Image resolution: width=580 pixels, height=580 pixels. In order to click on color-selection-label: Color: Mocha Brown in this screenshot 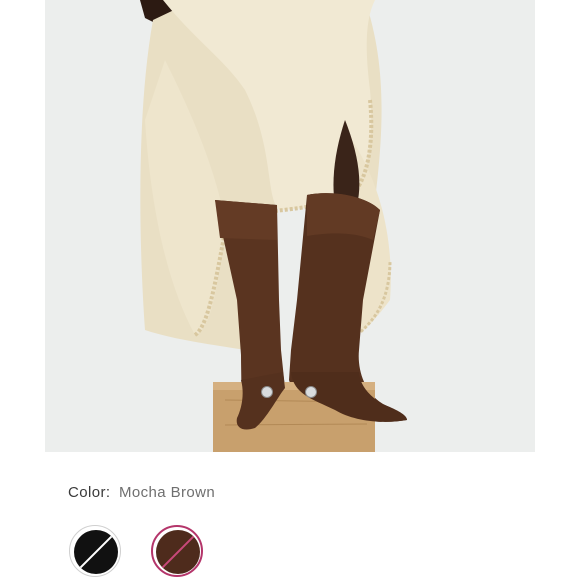, I will do `click(141, 492)`.